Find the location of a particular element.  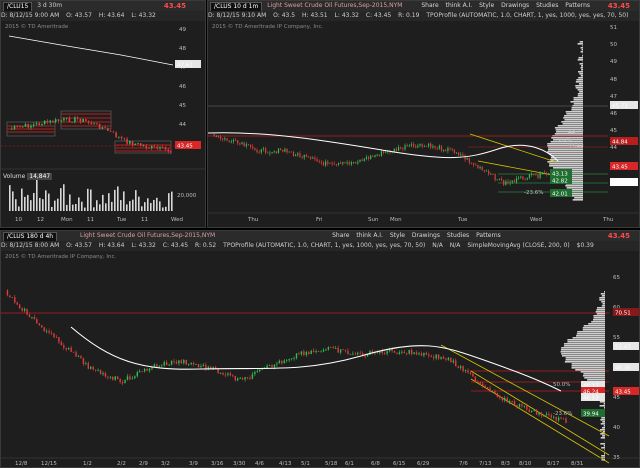

x-axis-tick: 1/2 is located at coordinates (87, 464).